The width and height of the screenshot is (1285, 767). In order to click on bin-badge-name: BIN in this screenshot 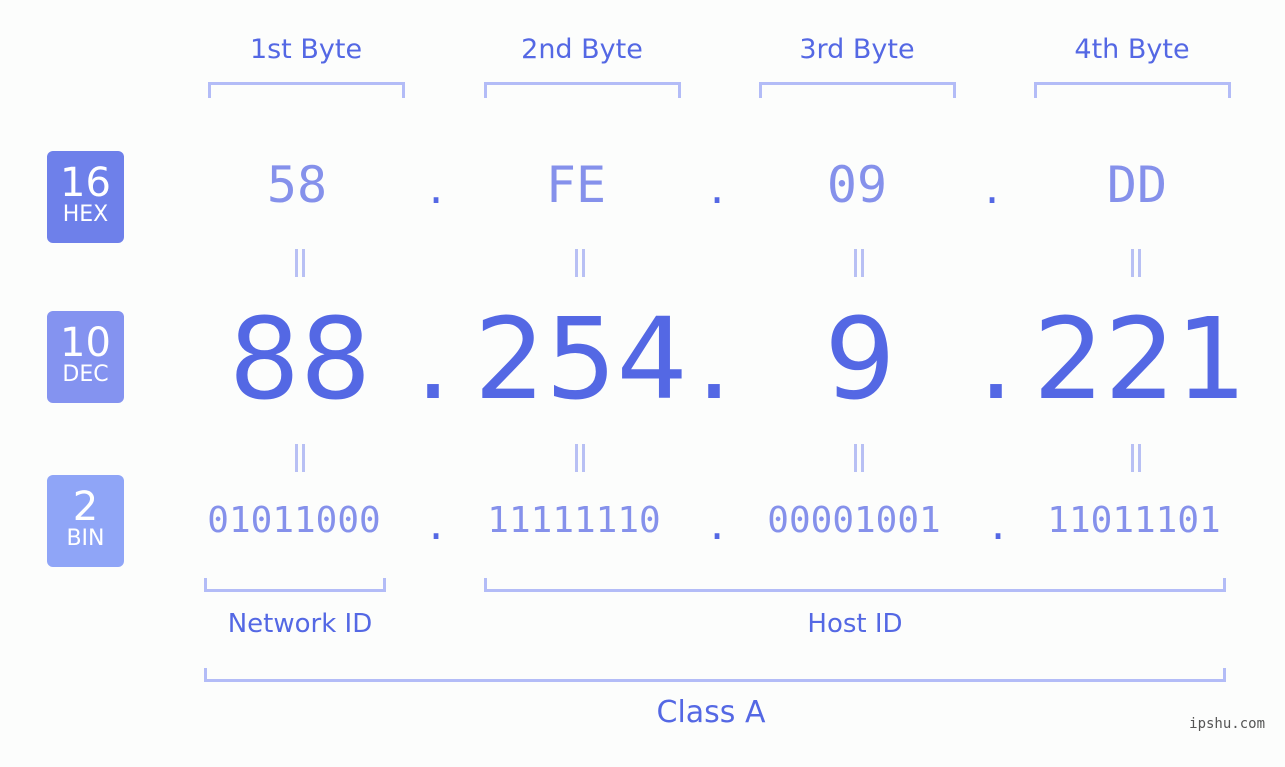, I will do `click(85, 538)`.